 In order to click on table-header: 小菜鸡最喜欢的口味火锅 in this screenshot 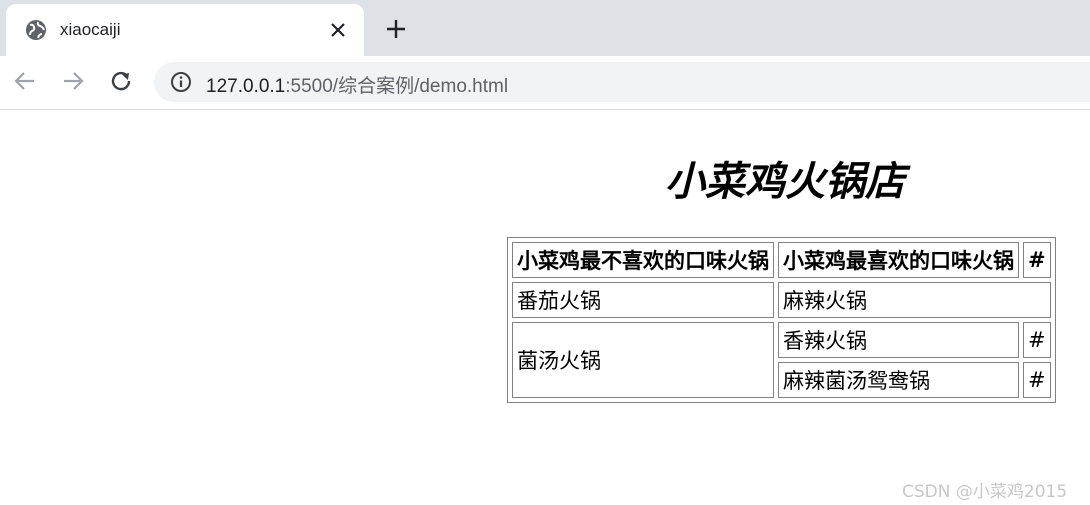, I will do `click(898, 260)`.